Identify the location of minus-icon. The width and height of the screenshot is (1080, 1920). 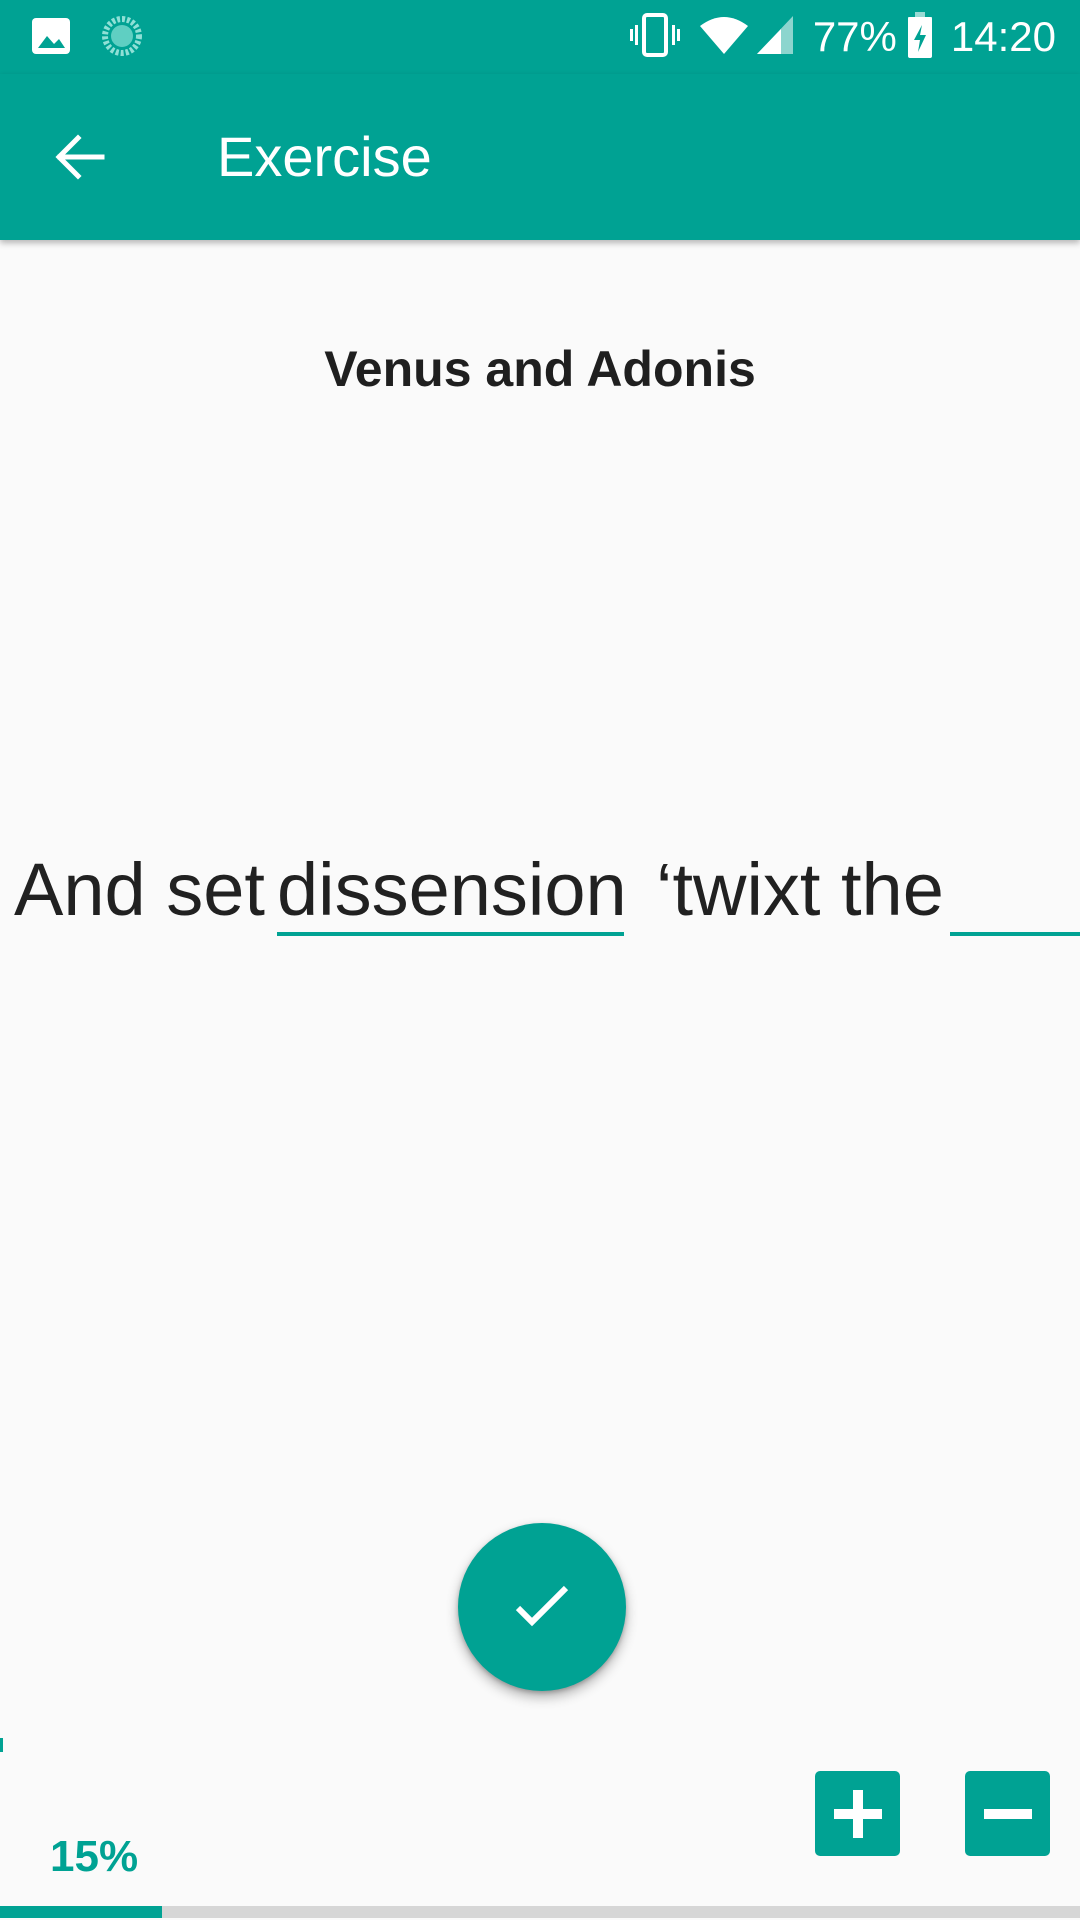
(1007, 1813).